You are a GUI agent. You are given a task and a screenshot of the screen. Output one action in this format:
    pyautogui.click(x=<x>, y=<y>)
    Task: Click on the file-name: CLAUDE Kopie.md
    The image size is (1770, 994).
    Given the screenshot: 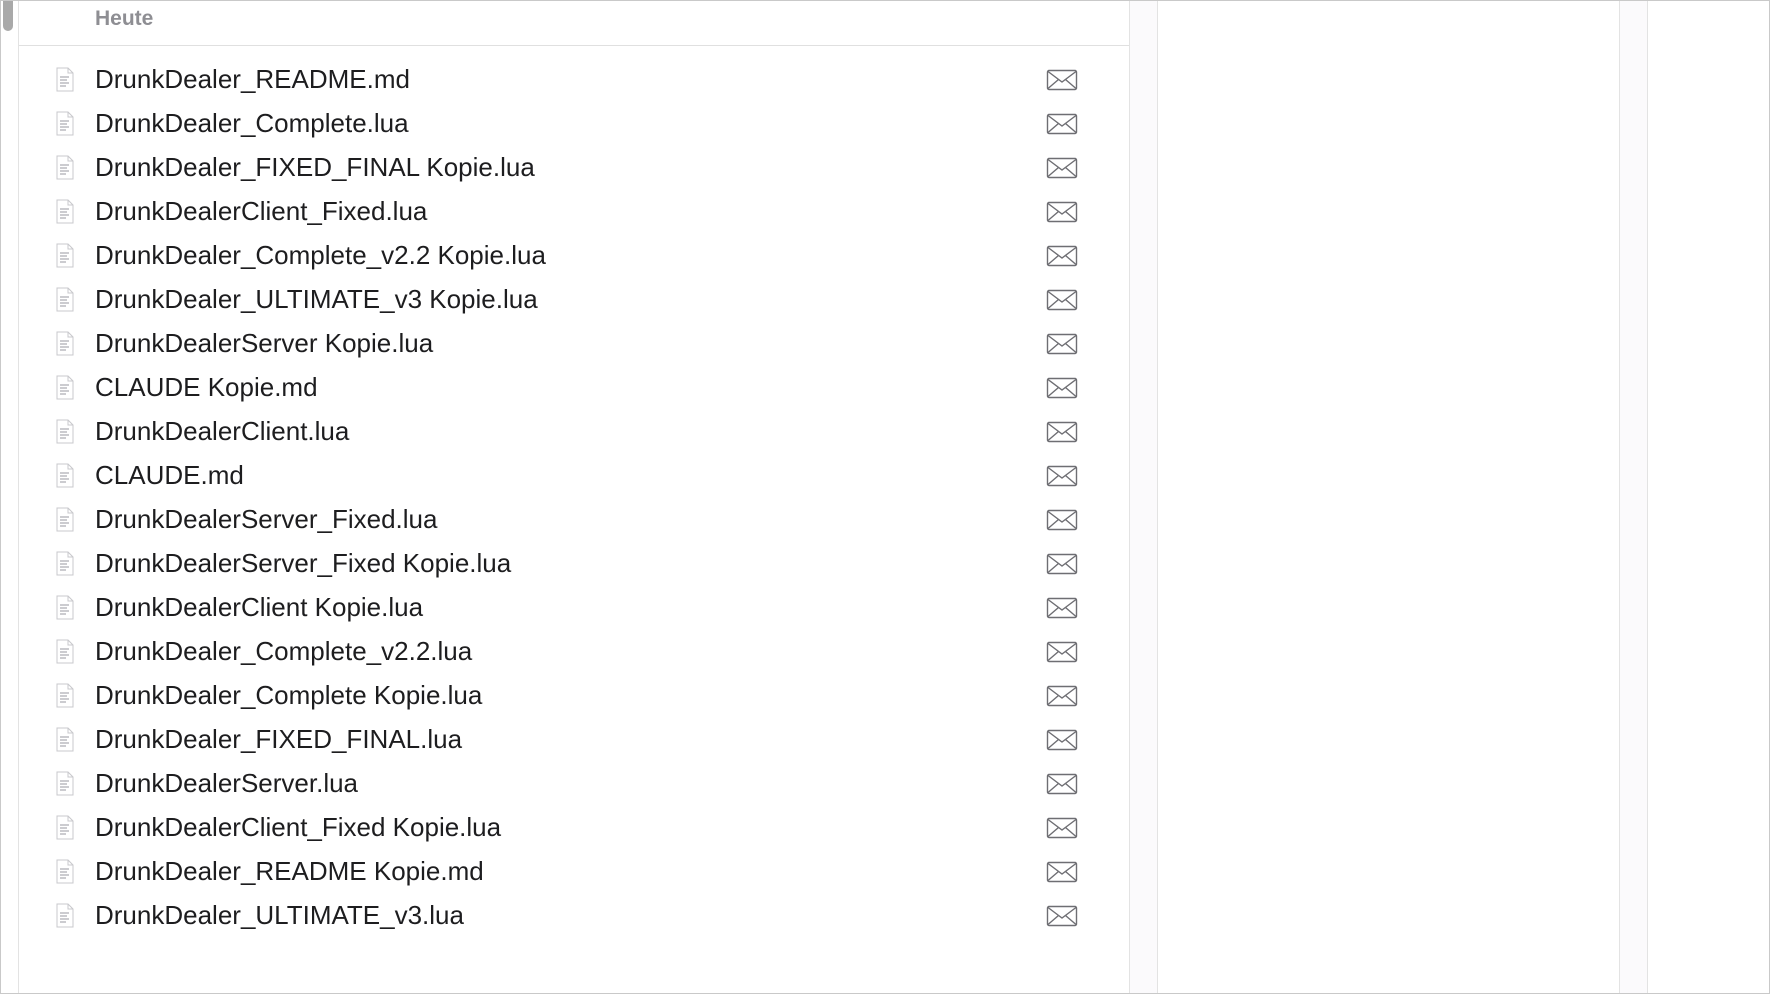 What is the action you would take?
    pyautogui.click(x=206, y=387)
    